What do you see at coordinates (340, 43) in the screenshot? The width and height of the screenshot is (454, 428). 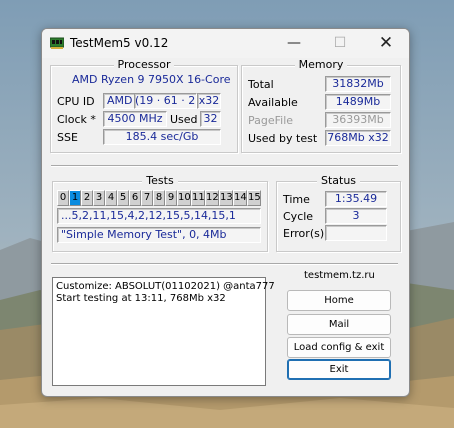 I see `maximize-button: ☐` at bounding box center [340, 43].